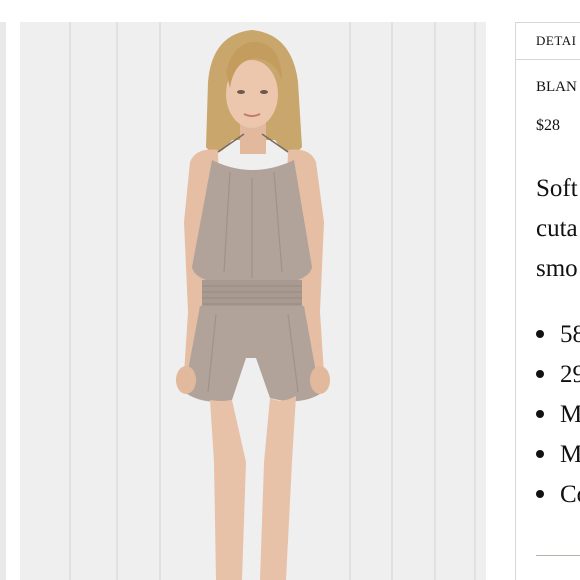  Describe the element at coordinates (558, 375) in the screenshot. I see `list-item: 29` at that location.